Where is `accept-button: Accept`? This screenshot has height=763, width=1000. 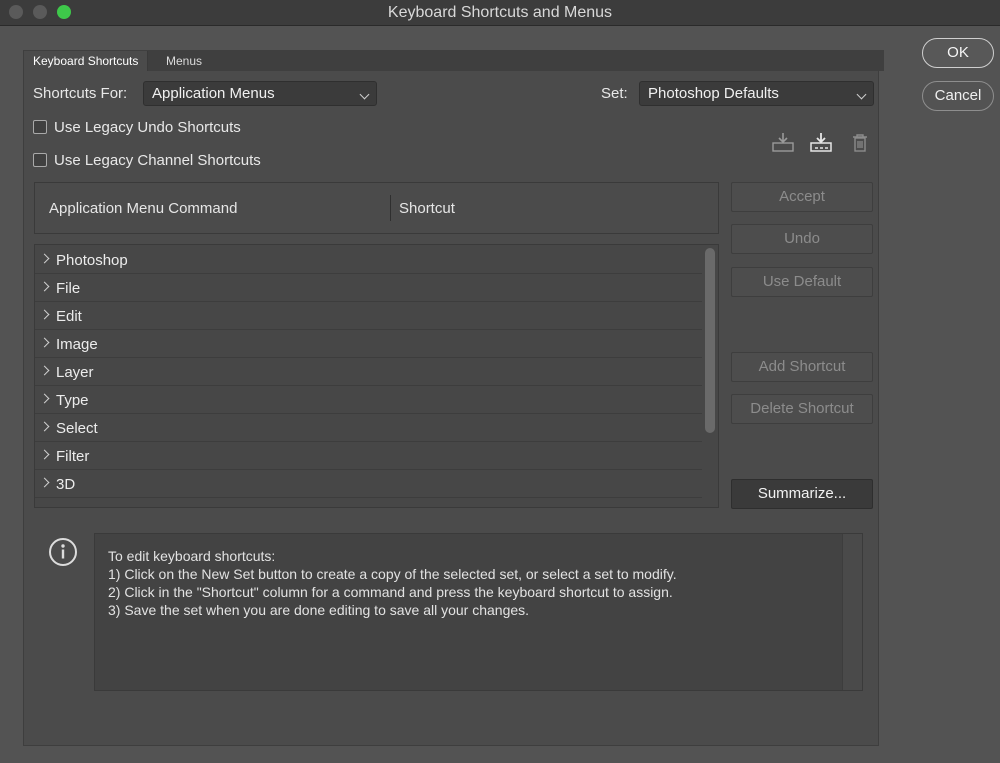 accept-button: Accept is located at coordinates (802, 197).